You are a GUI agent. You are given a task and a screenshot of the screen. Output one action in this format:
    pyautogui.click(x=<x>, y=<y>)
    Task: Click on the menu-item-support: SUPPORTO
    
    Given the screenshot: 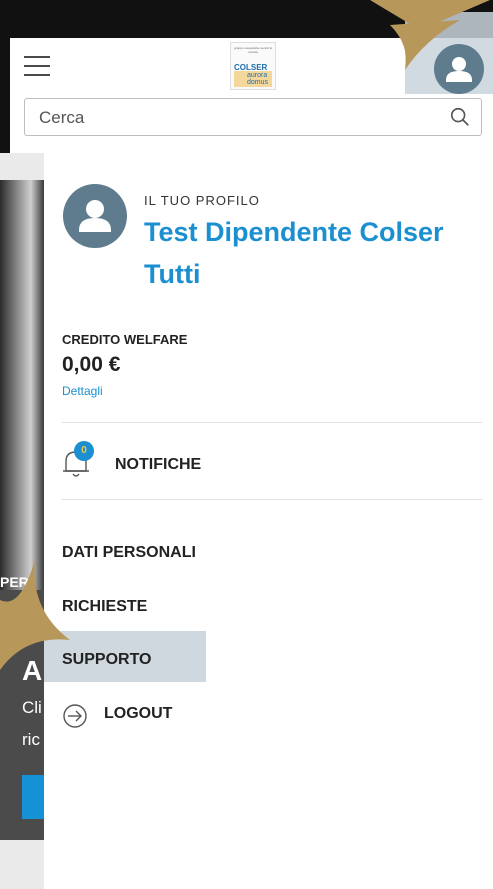 What is the action you would take?
    pyautogui.click(x=107, y=660)
    